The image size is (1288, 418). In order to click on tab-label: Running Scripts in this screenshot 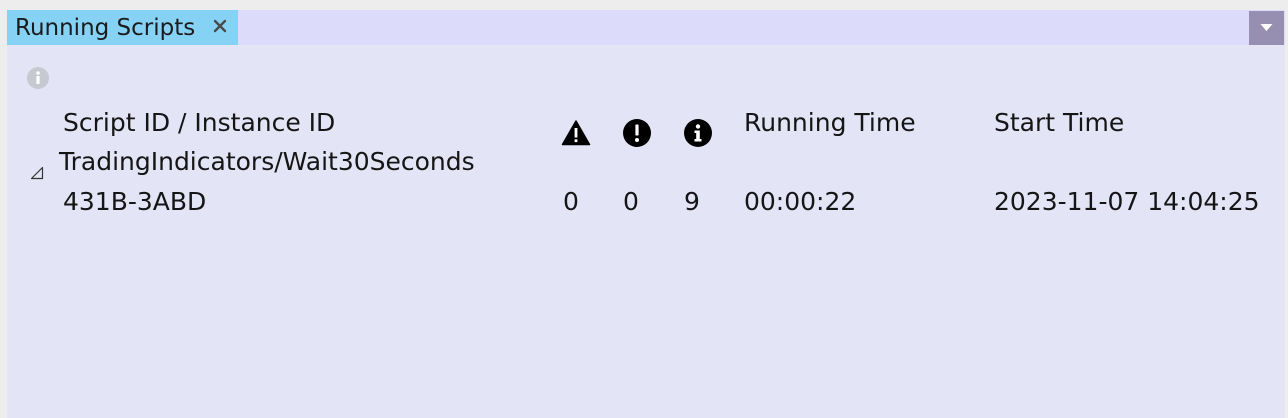, I will do `click(105, 28)`.